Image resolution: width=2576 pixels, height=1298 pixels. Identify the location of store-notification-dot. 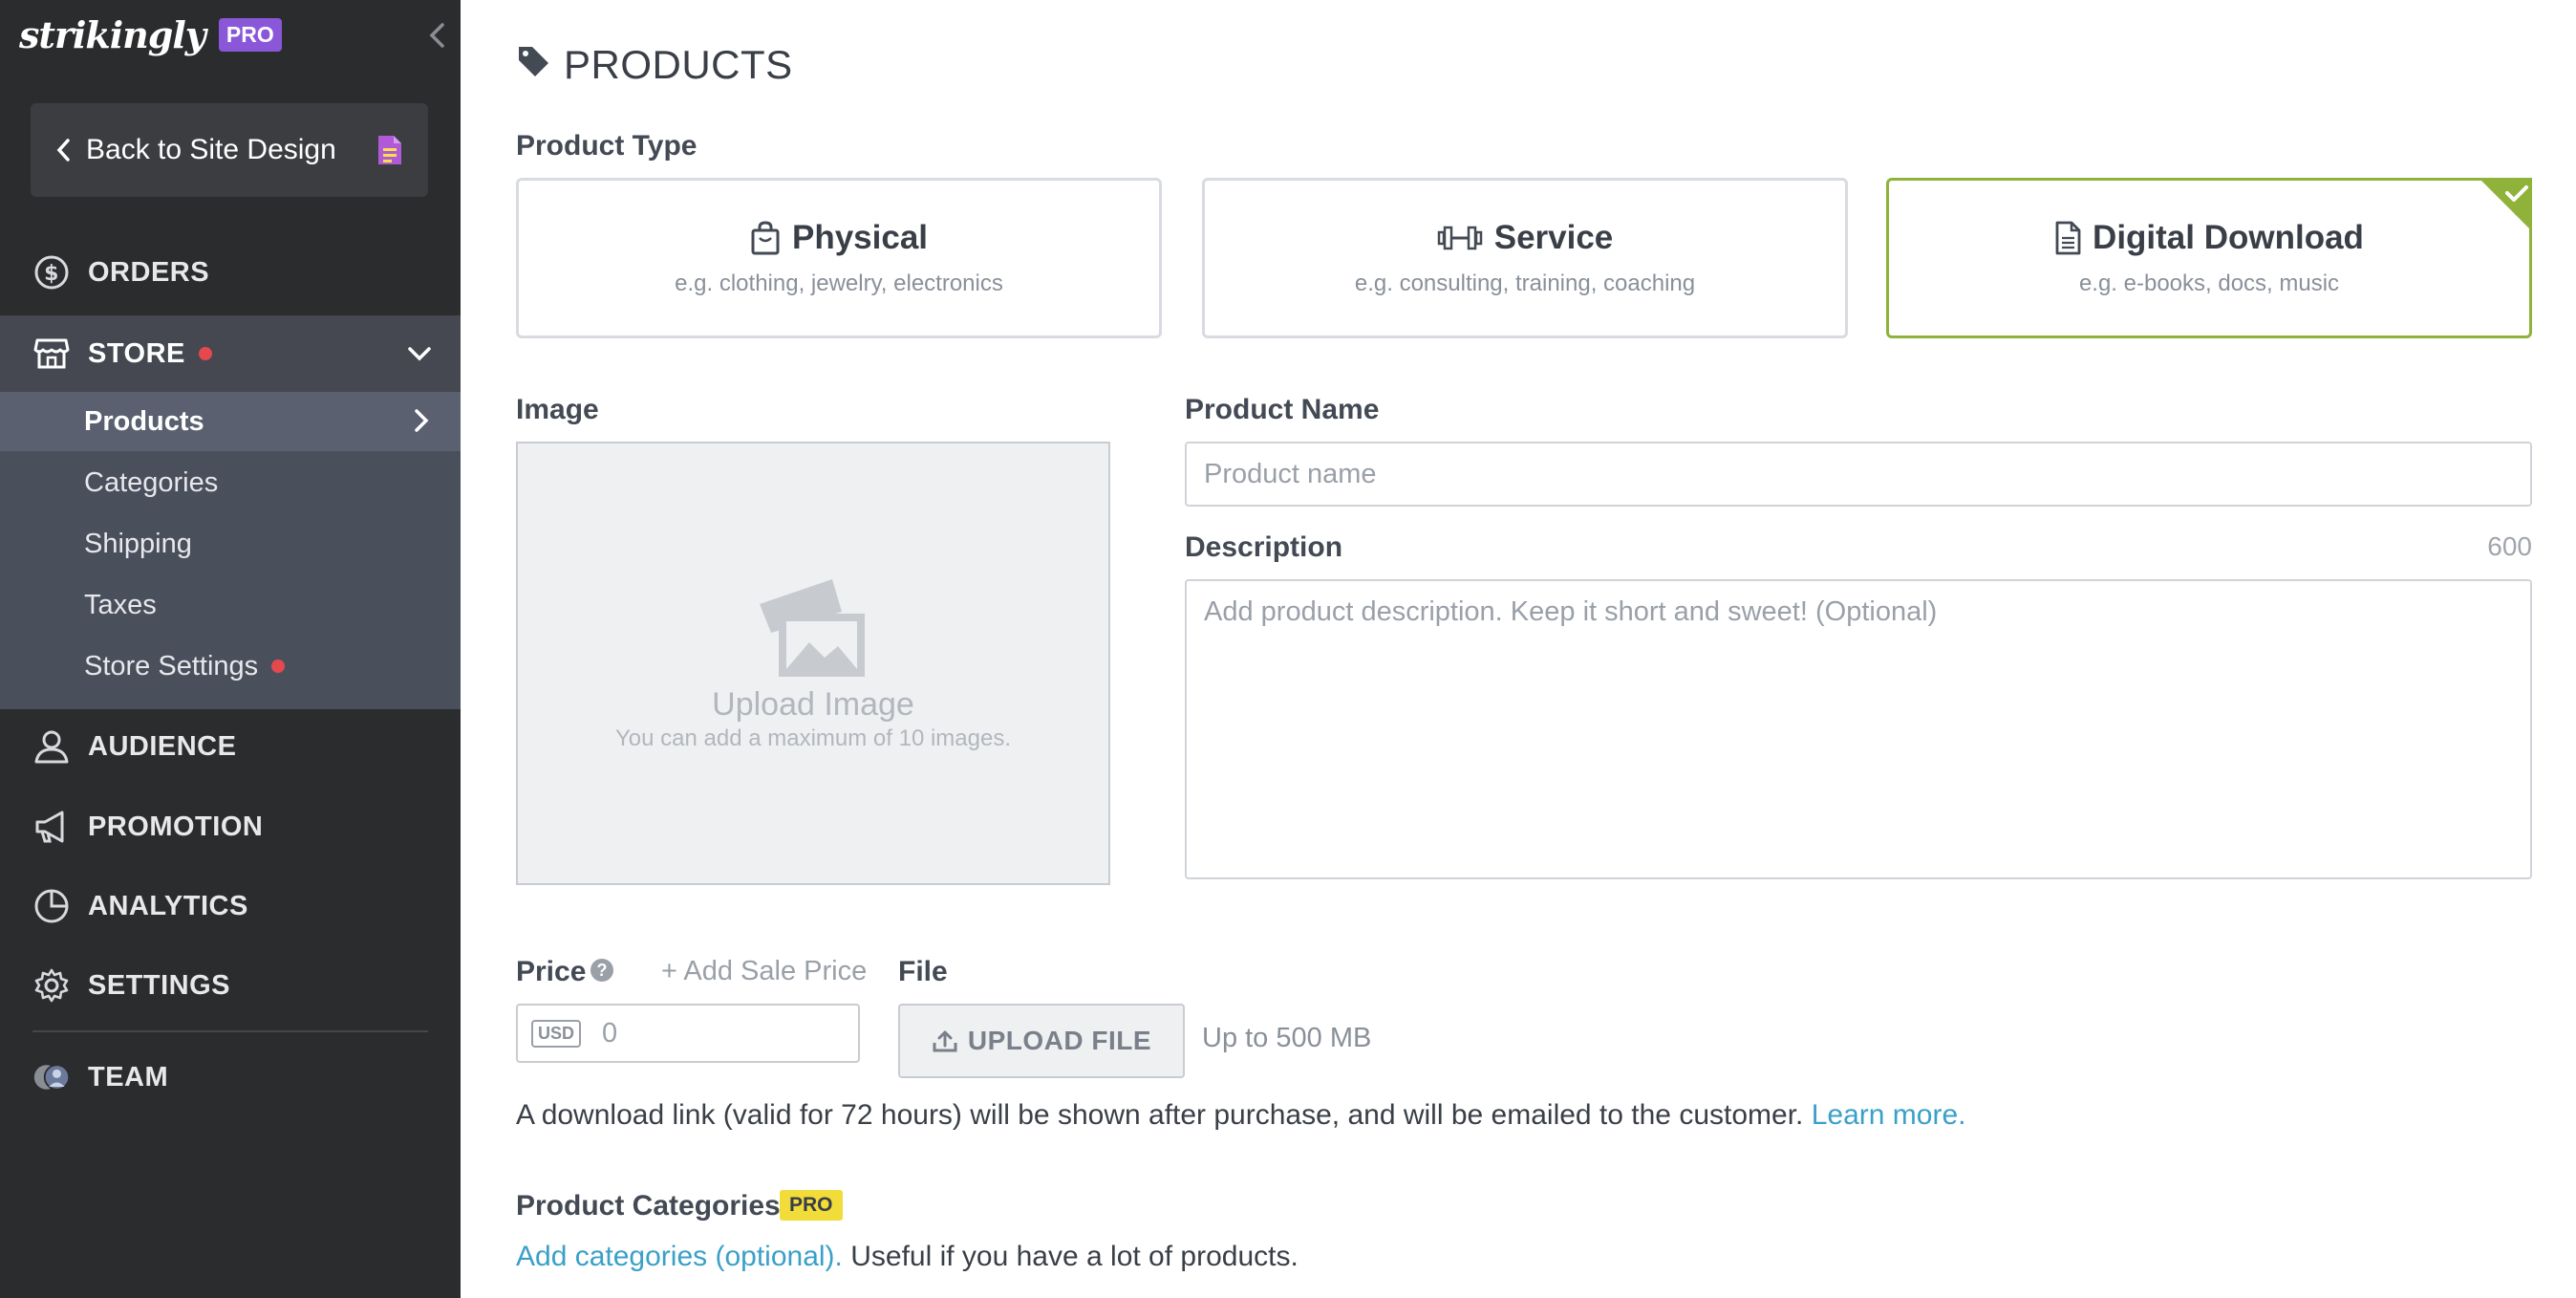
(205, 353).